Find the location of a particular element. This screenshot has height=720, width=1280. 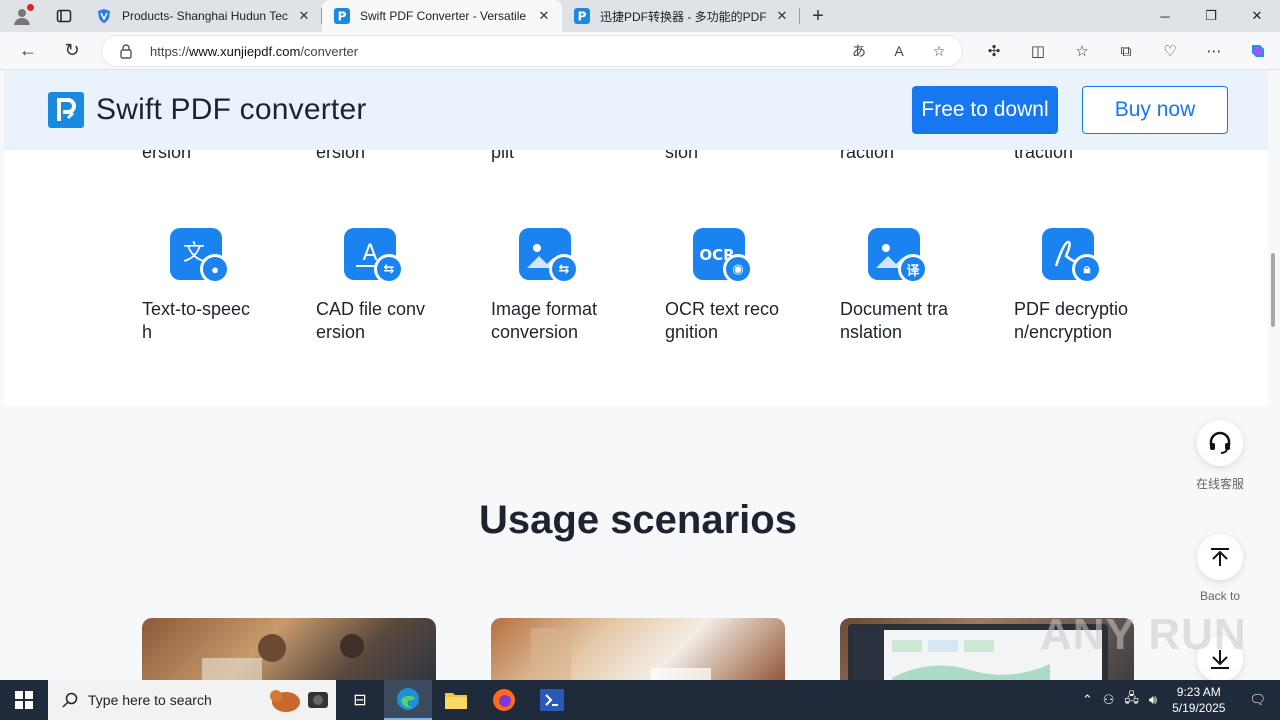

tab-hudun: Products- Shanghai Hudun Tech ✕ is located at coordinates (203, 16).